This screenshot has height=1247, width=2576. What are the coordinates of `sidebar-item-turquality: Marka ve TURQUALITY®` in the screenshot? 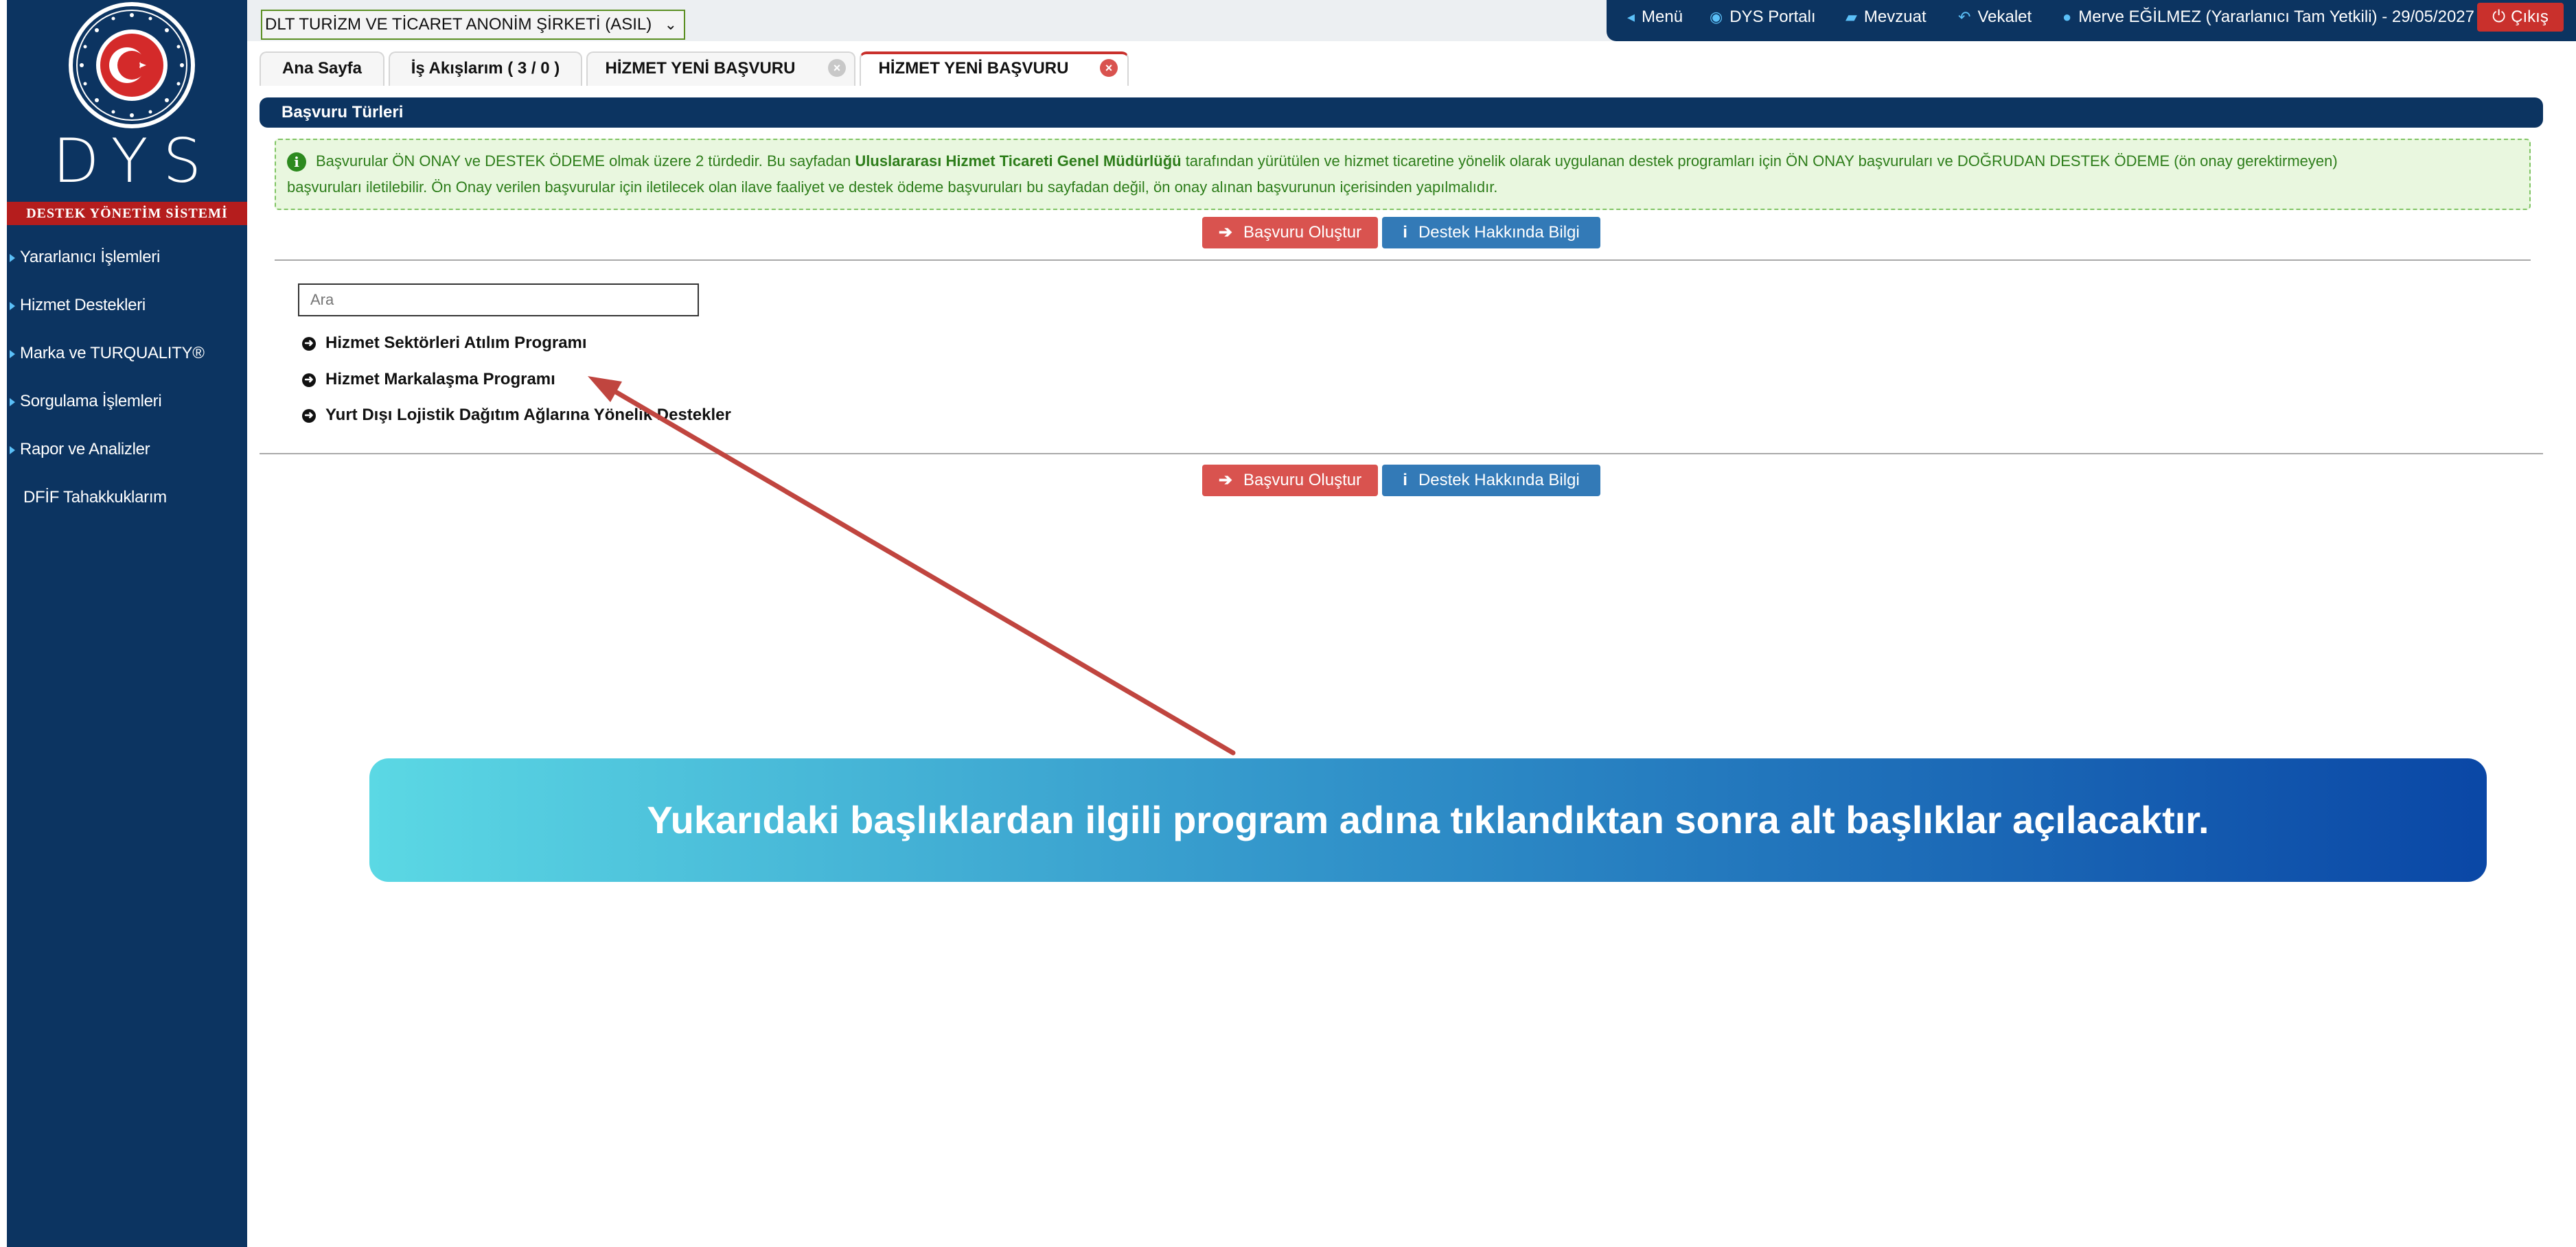 It's located at (107, 353).